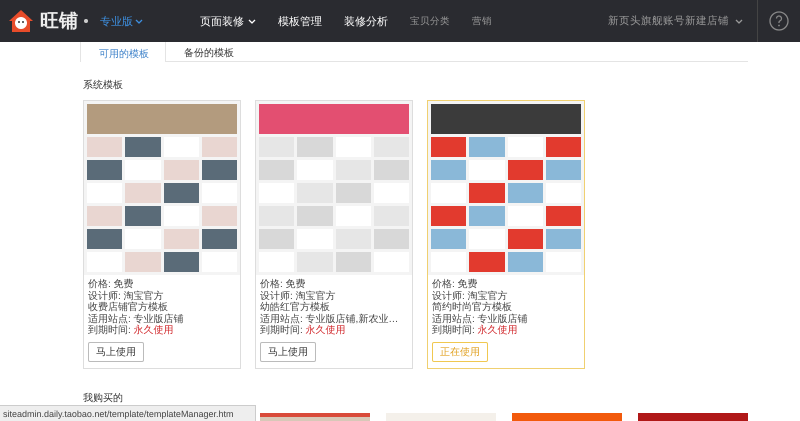 Image resolution: width=800 pixels, height=421 pixels. I want to click on nav-item: 模板管理, so click(300, 21).